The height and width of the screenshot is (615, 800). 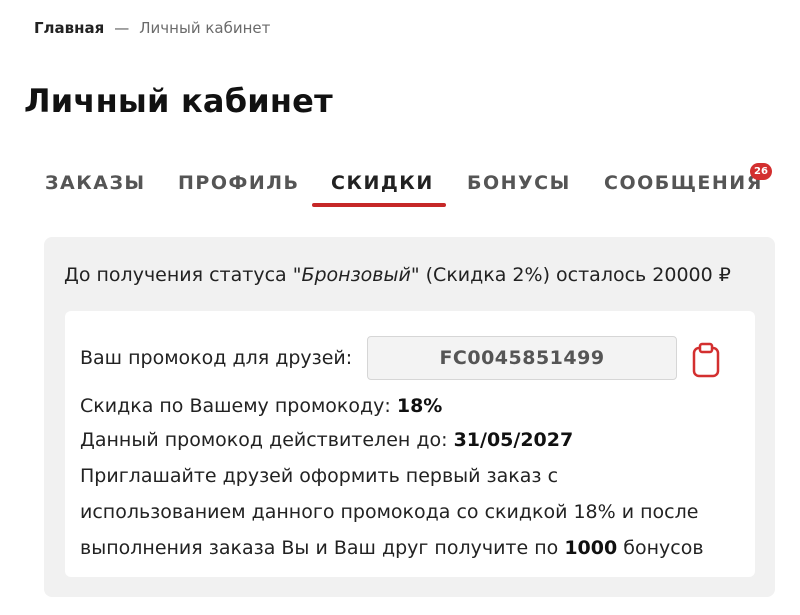 What do you see at coordinates (419, 406) in the screenshot?
I see `promo-discount-value: 18%` at bounding box center [419, 406].